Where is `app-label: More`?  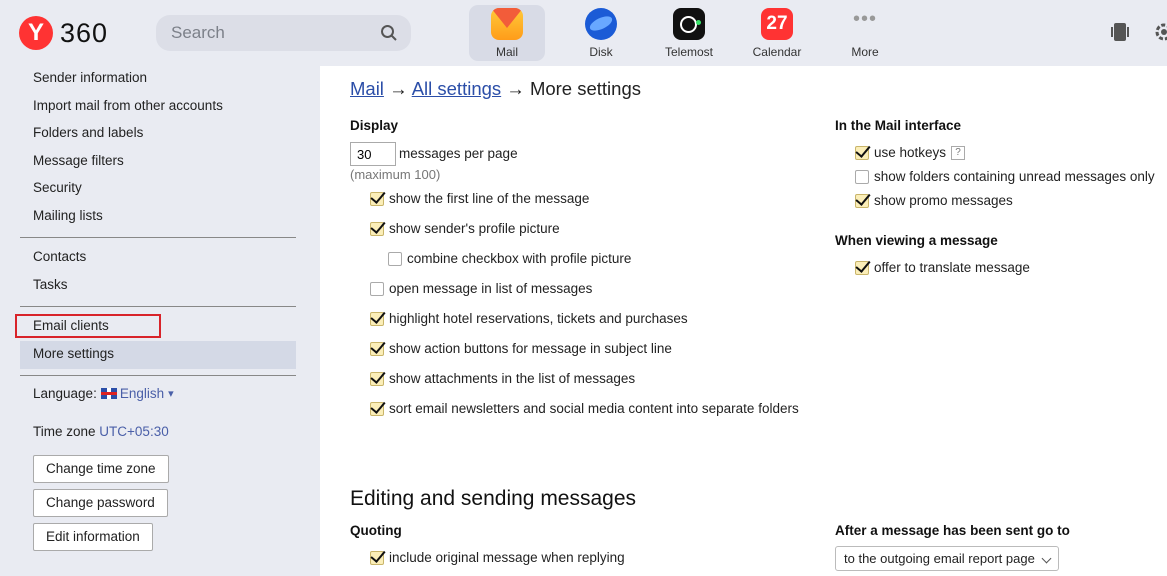
app-label: More is located at coordinates (865, 52).